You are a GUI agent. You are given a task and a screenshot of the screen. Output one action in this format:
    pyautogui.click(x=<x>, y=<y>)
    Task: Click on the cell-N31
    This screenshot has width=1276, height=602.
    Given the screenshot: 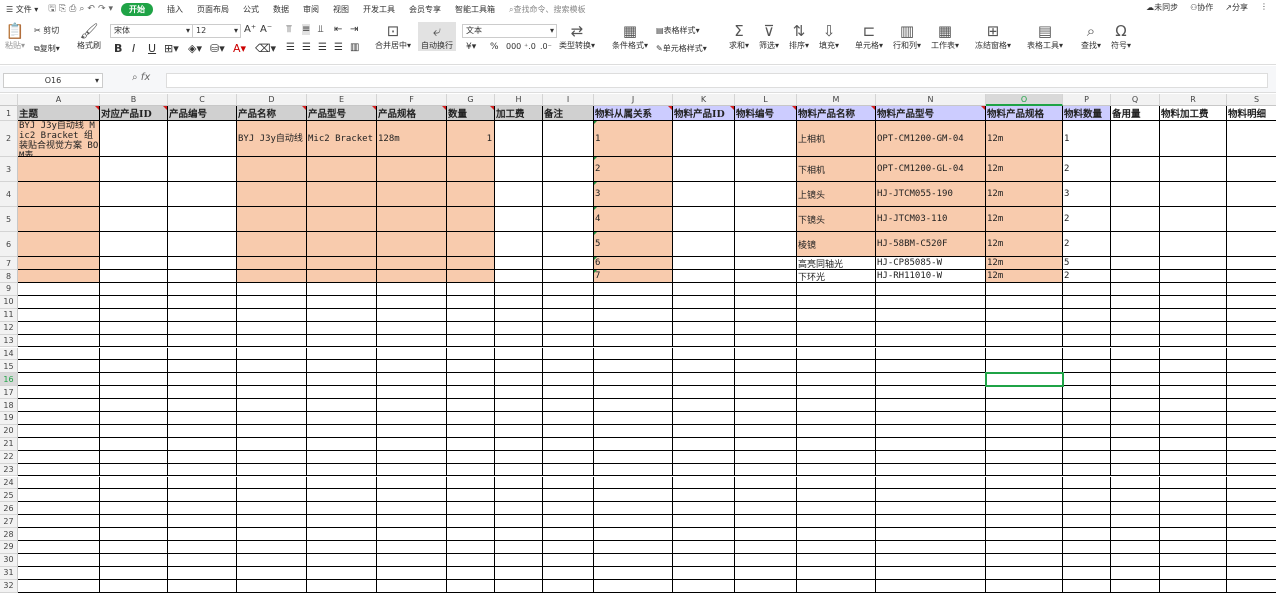 What is the action you would take?
    pyautogui.click(x=931, y=573)
    